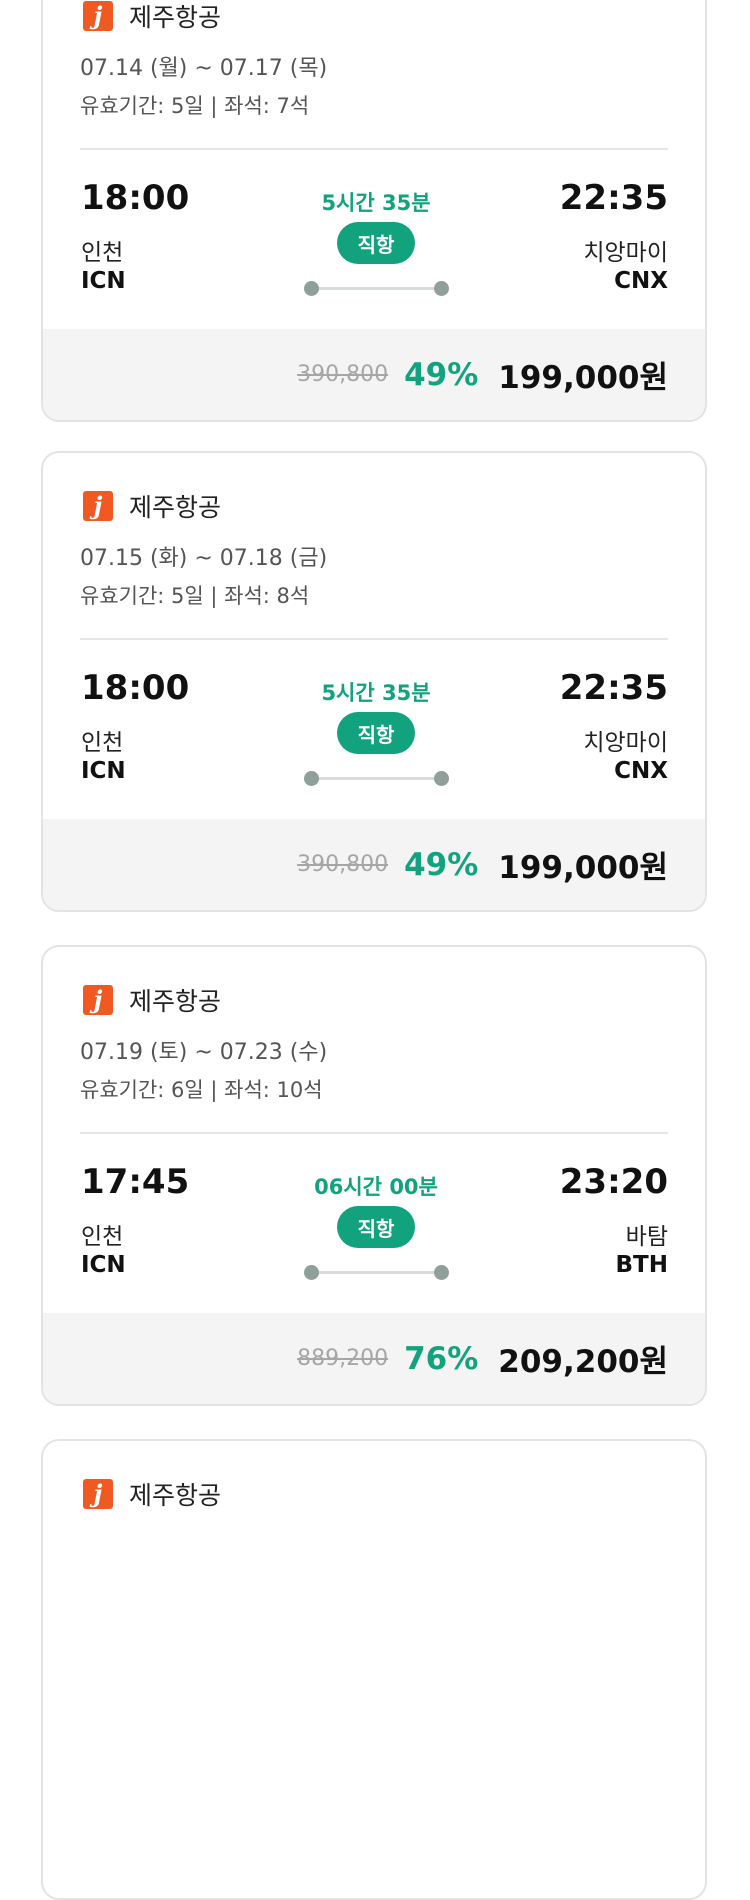  Describe the element at coordinates (204, 558) in the screenshot. I see `travel-dates: 07.15 (화) ~ 07.18 (금)` at that location.